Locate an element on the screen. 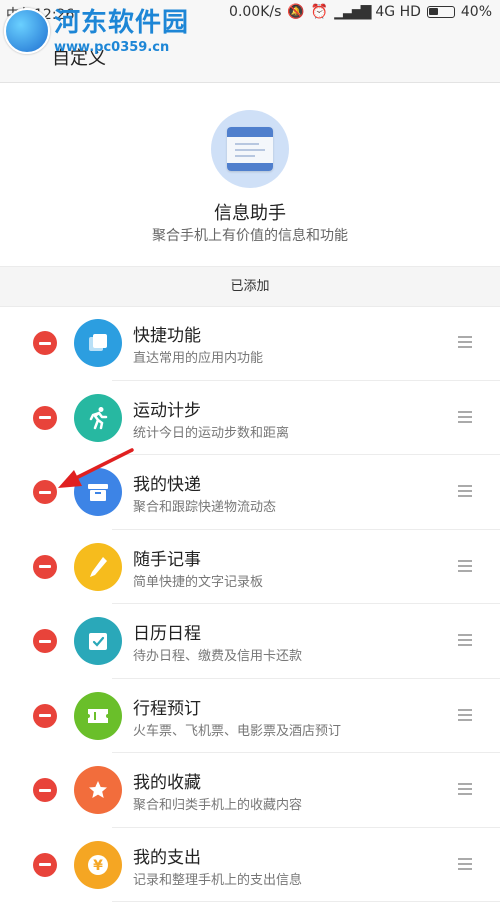 This screenshot has width=500, height=902. item-name: 行程预订 is located at coordinates (167, 706).